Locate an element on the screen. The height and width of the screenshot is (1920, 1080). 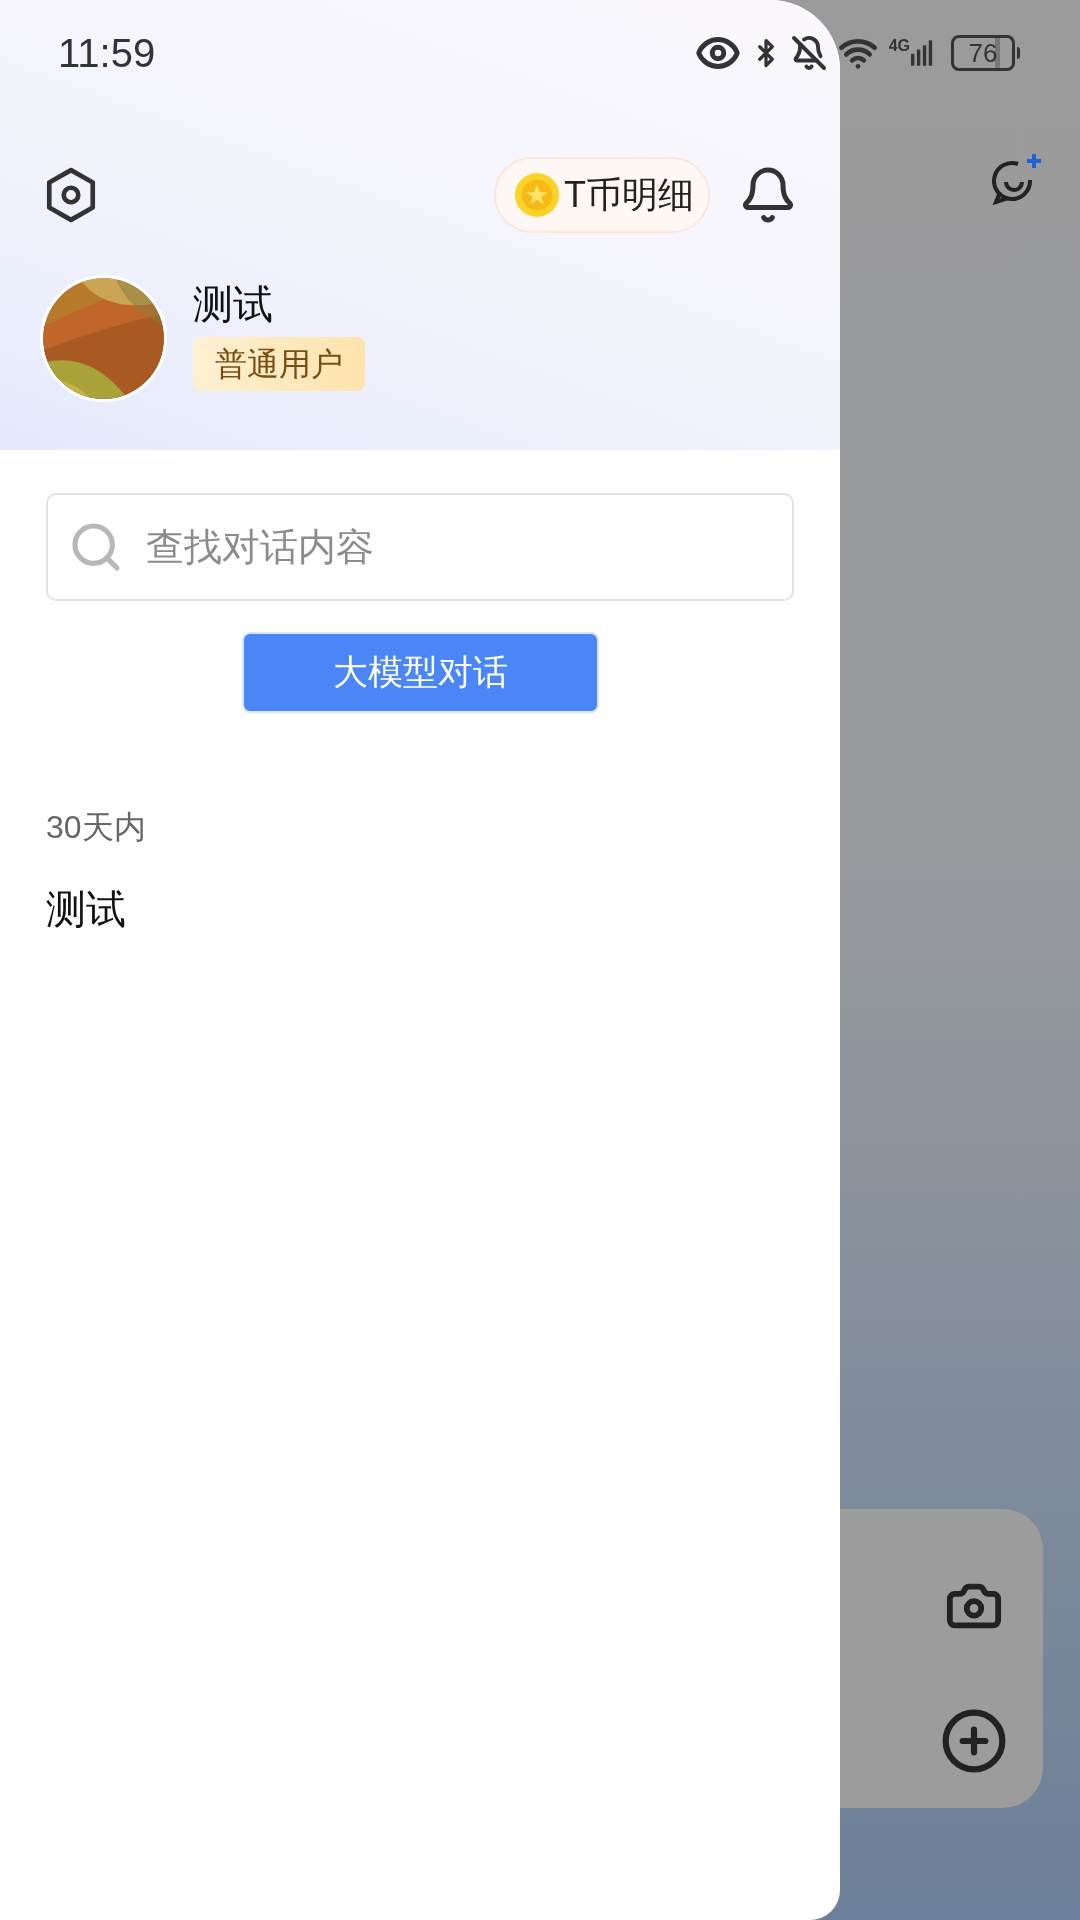
search-field: 查找对话内容 is located at coordinates (420, 547).